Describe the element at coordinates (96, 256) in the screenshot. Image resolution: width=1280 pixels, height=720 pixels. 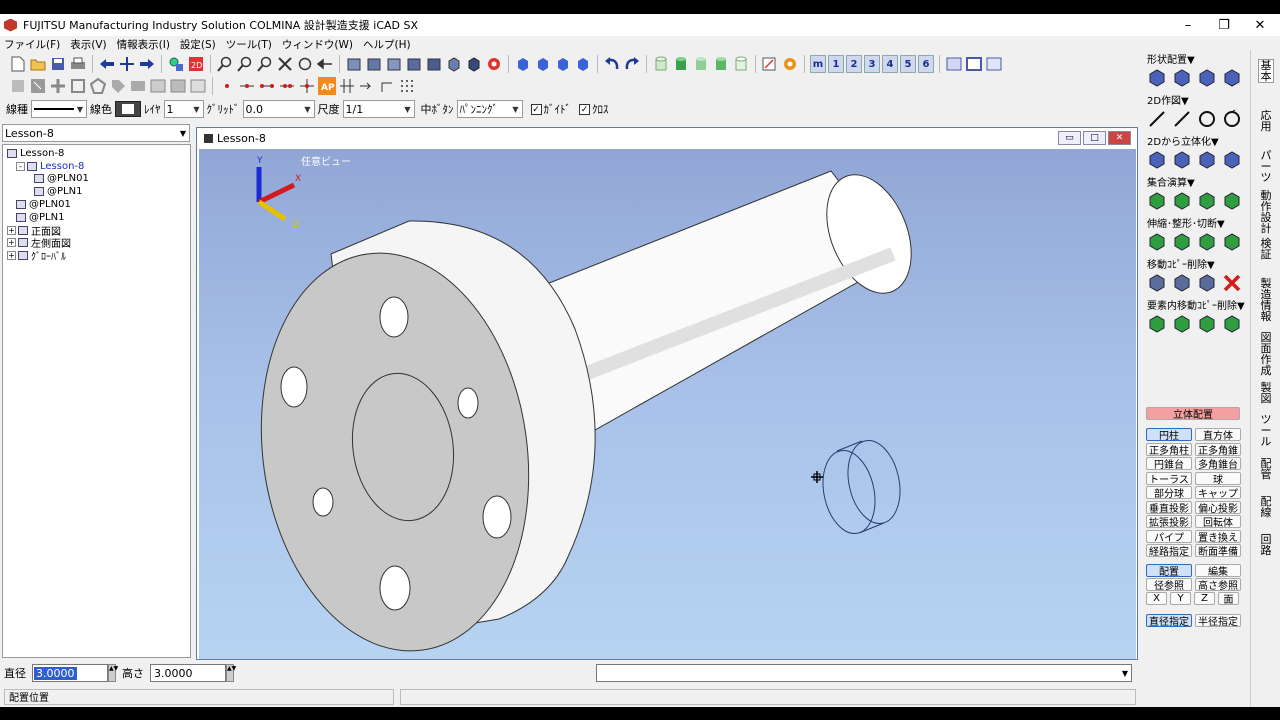
I see `tree-node: + ｸﾞﾛｰﾊﾞﾙ` at that location.